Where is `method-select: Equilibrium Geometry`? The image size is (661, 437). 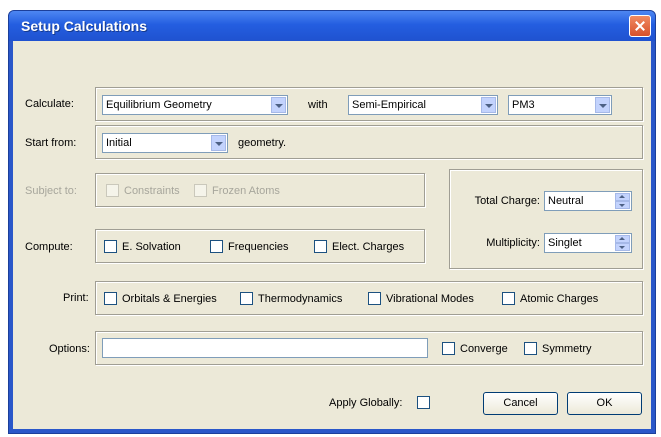
method-select: Equilibrium Geometry is located at coordinates (195, 105).